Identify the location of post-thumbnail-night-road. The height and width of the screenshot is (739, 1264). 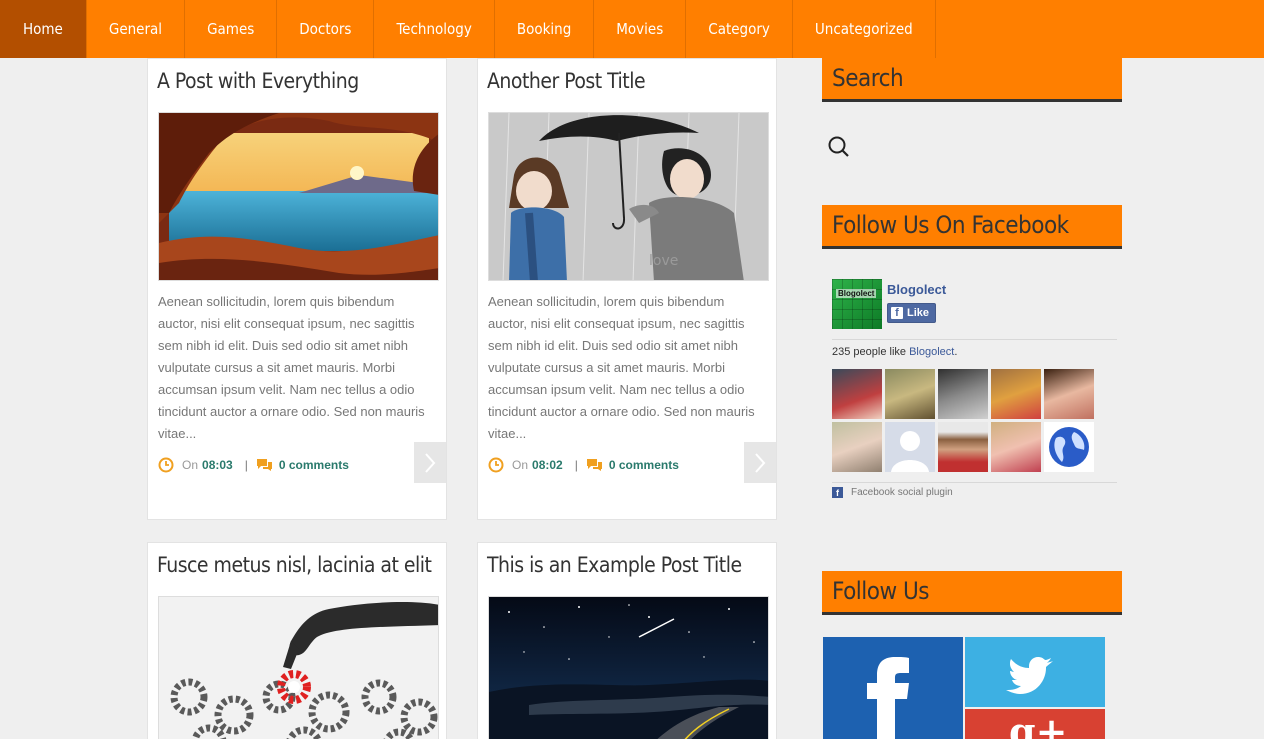
(628, 667).